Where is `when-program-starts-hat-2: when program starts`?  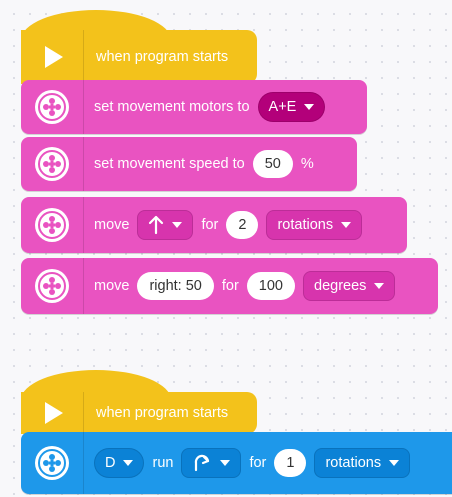 when-program-starts-hat-2: when program starts is located at coordinates (139, 402).